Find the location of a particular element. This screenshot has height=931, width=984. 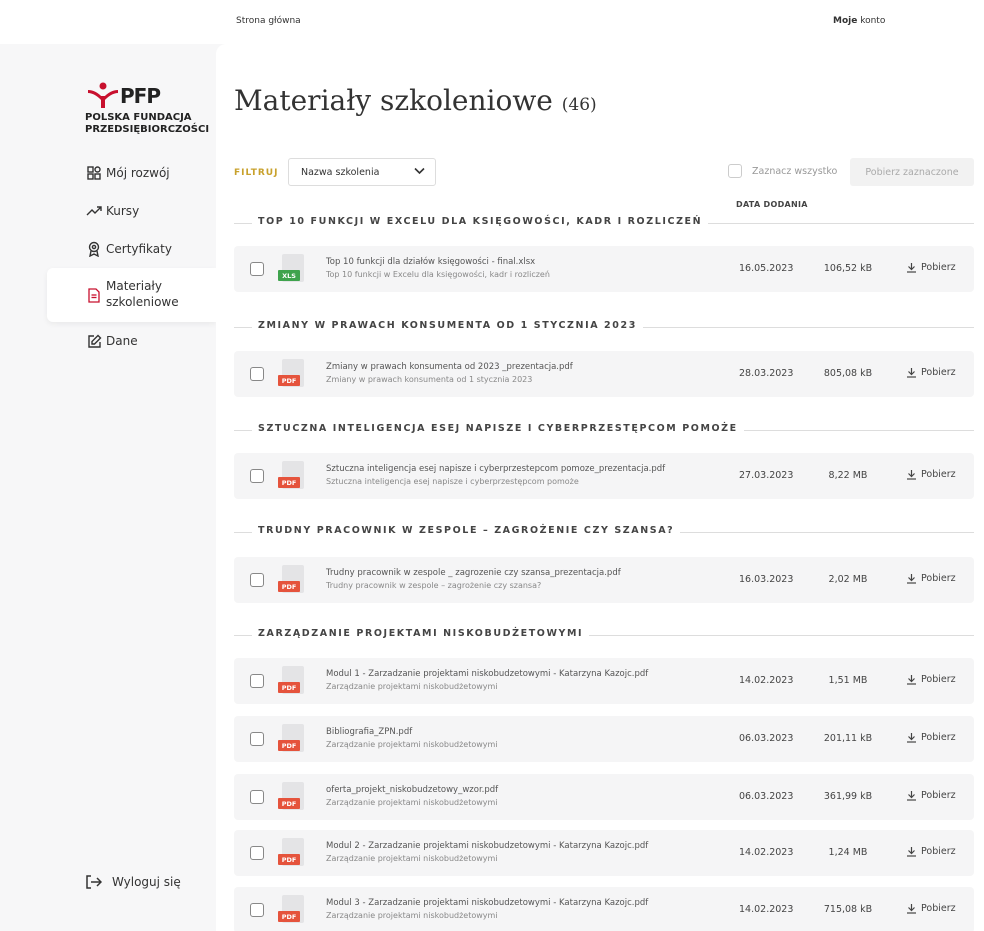

date-column-header: DATA DODANIA is located at coordinates (772, 204).